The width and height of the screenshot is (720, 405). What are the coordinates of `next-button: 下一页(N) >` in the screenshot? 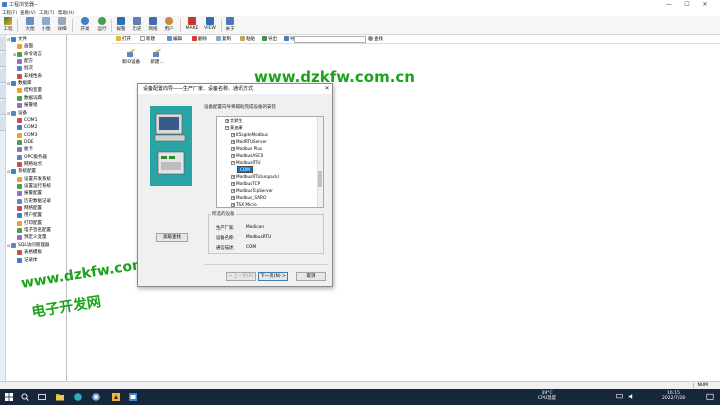 It's located at (273, 276).